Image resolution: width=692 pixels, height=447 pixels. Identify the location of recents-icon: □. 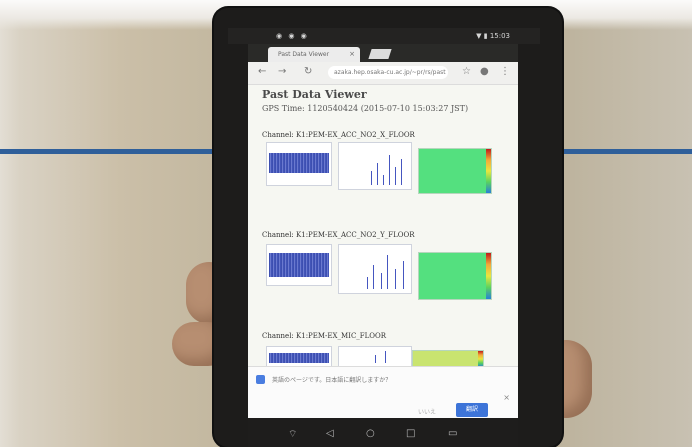
(410, 433).